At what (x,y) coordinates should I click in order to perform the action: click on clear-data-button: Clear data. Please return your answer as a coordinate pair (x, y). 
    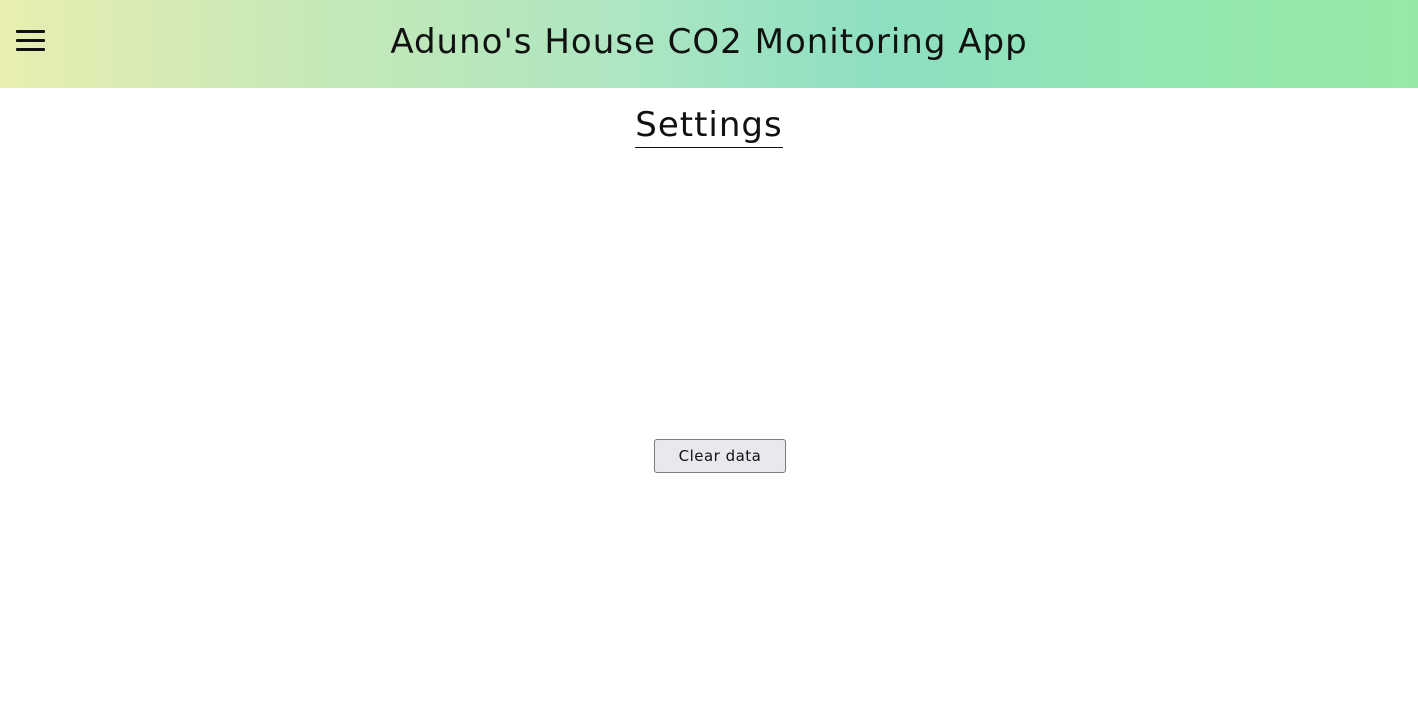
    Looking at the image, I should click on (720, 456).